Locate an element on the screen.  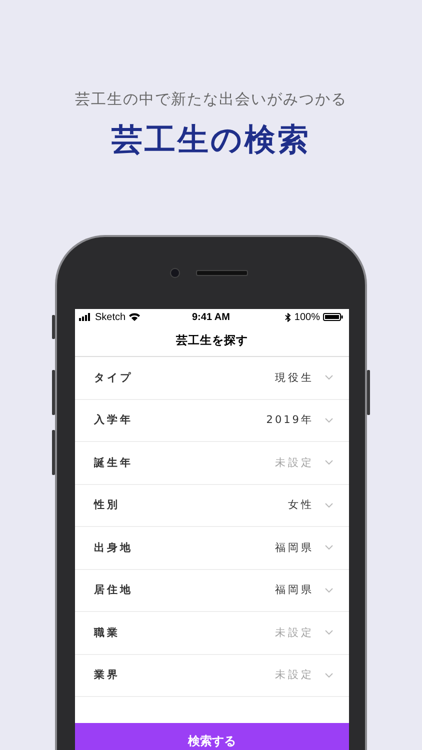
subtitle: 芸工生の中で新たな出会いがみつかる is located at coordinates (211, 99).